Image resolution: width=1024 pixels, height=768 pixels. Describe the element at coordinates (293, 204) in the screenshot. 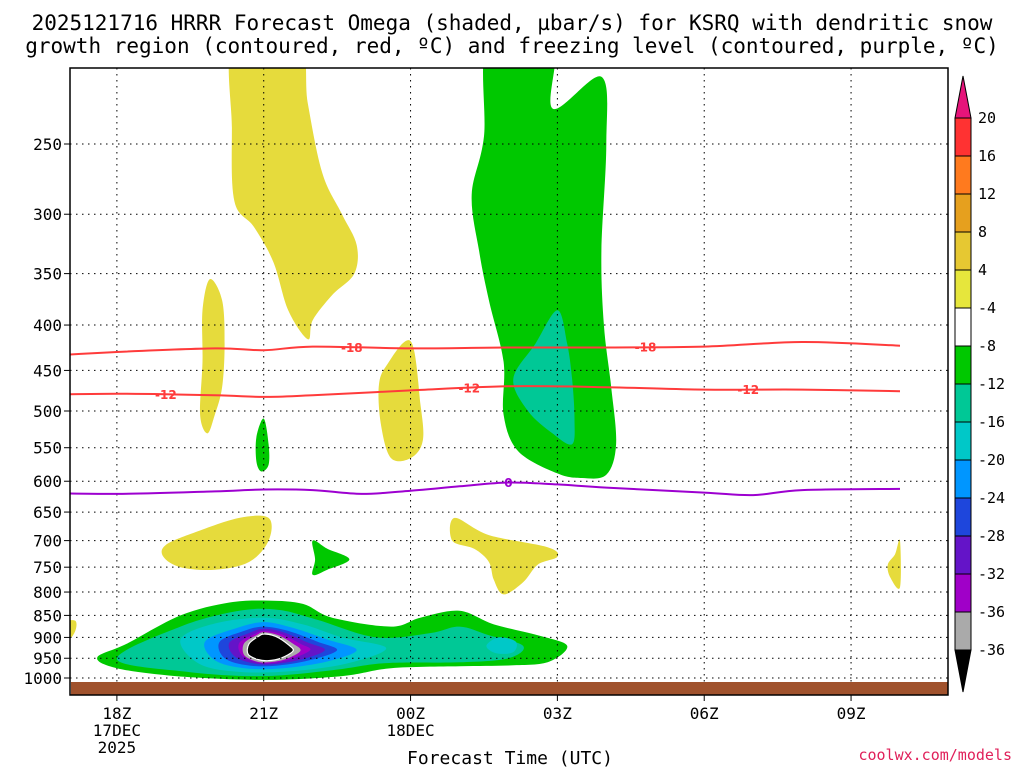

I see `omega-region-upper-yellow-a` at that location.